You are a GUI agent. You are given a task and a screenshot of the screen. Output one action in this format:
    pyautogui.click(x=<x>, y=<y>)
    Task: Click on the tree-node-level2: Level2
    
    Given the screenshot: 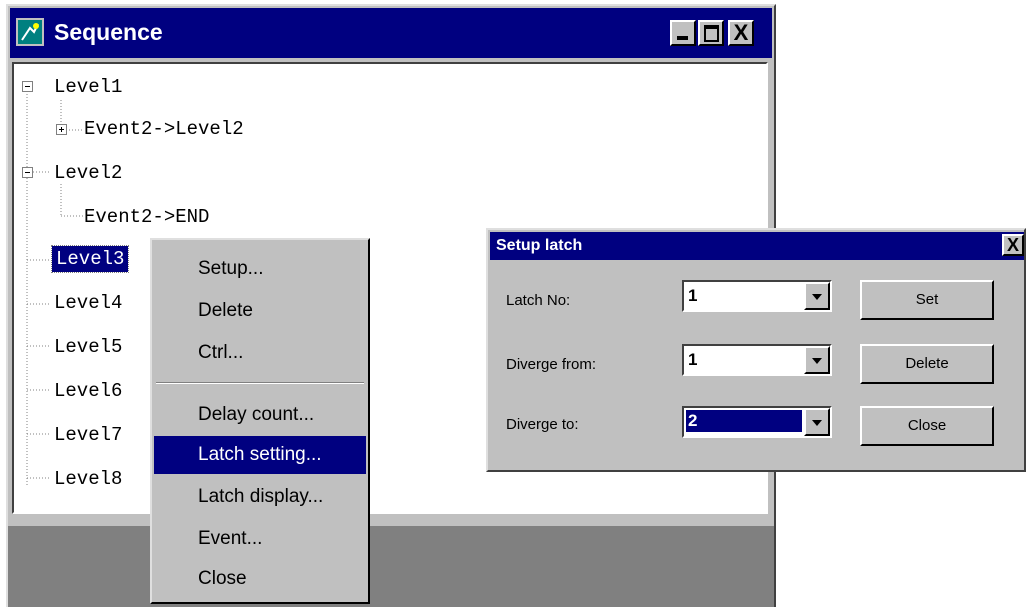 What is the action you would take?
    pyautogui.click(x=88, y=173)
    